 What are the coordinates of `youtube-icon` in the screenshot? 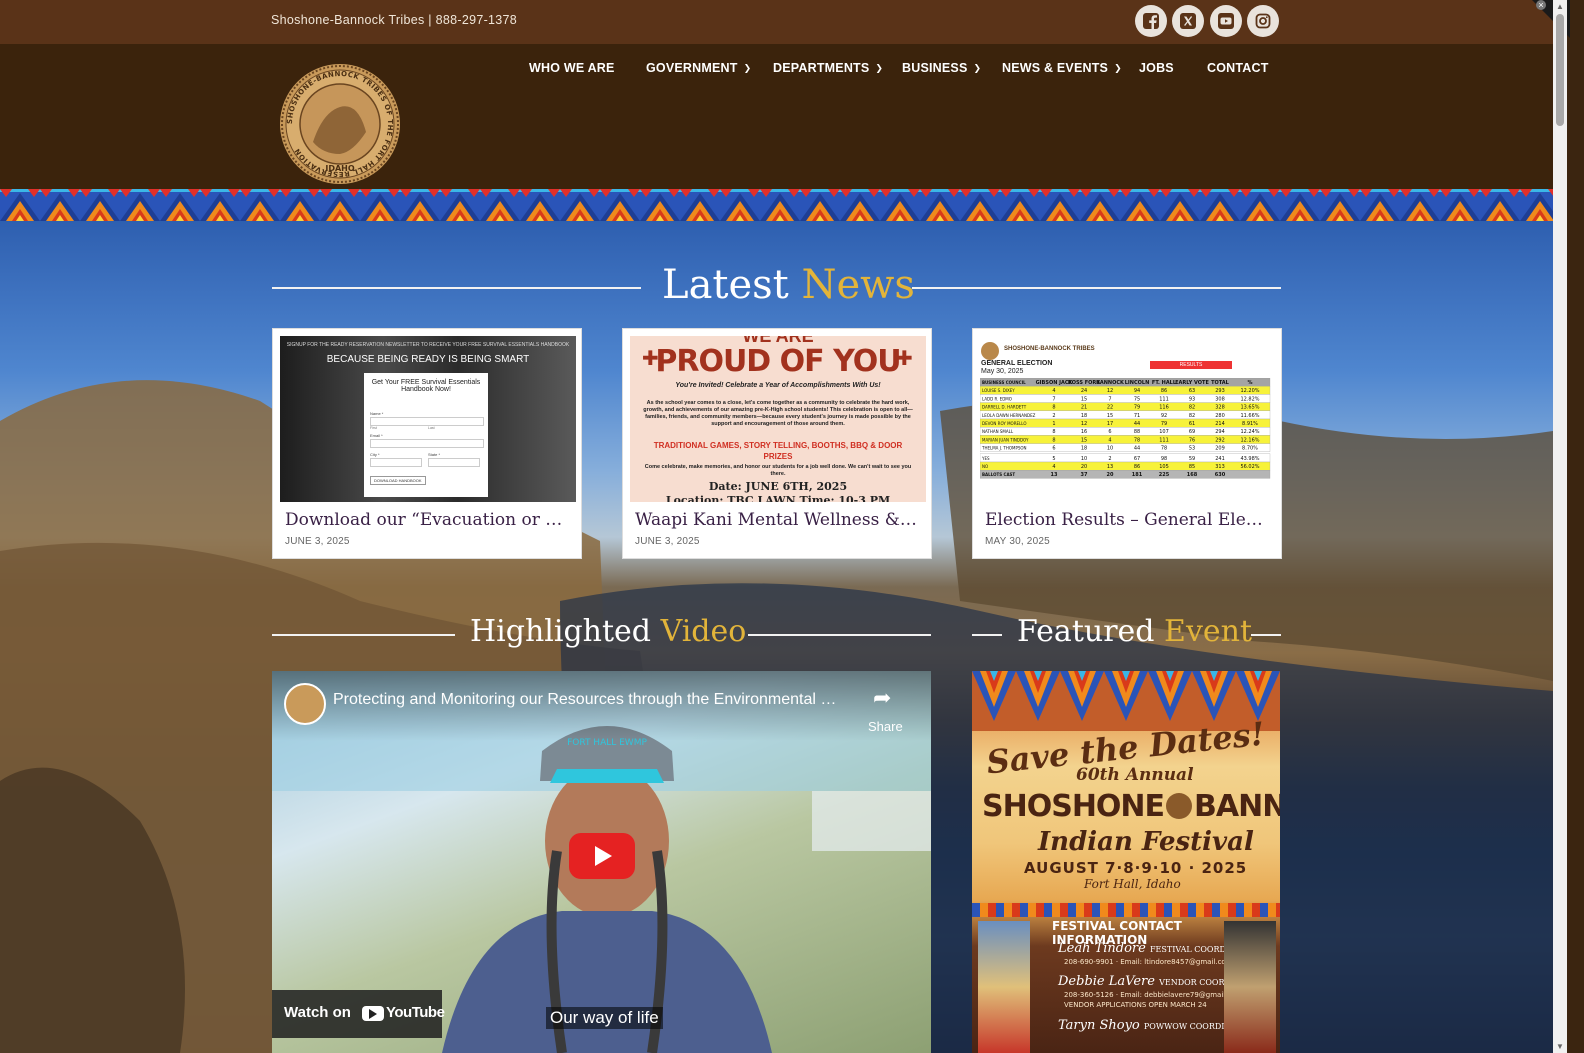 It's located at (1226, 21).